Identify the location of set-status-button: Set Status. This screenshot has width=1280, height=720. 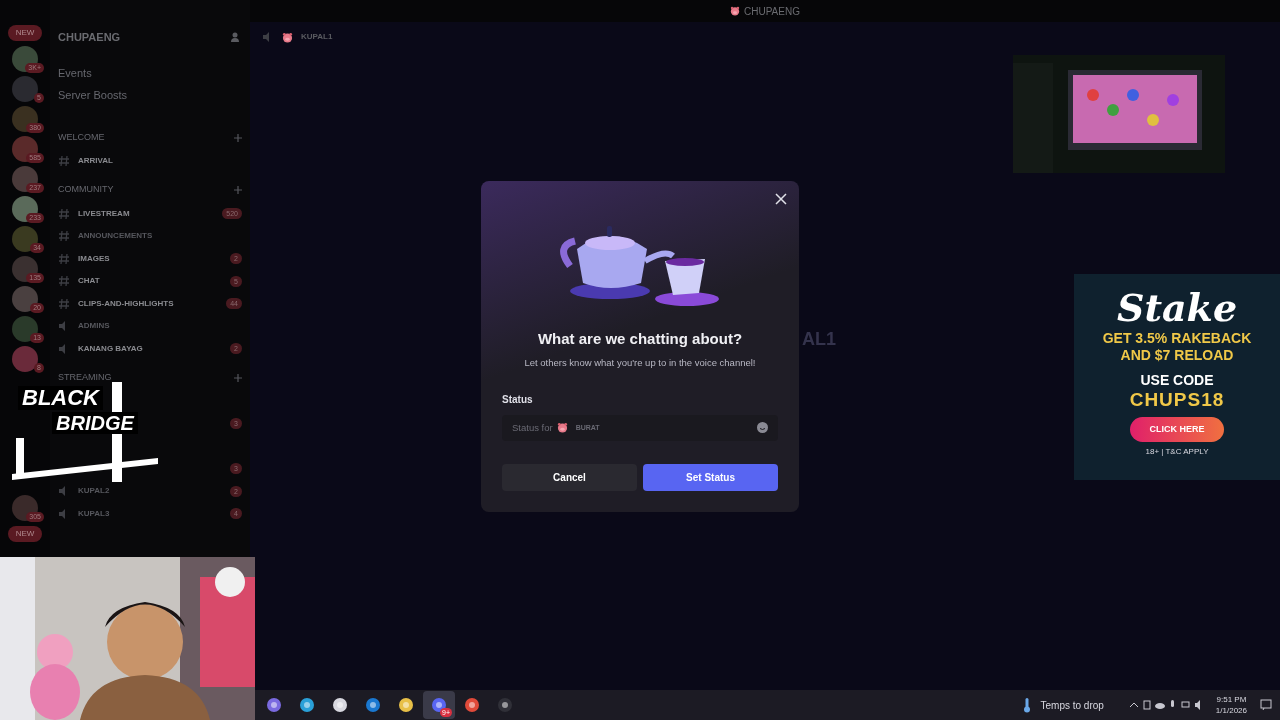
(710, 477).